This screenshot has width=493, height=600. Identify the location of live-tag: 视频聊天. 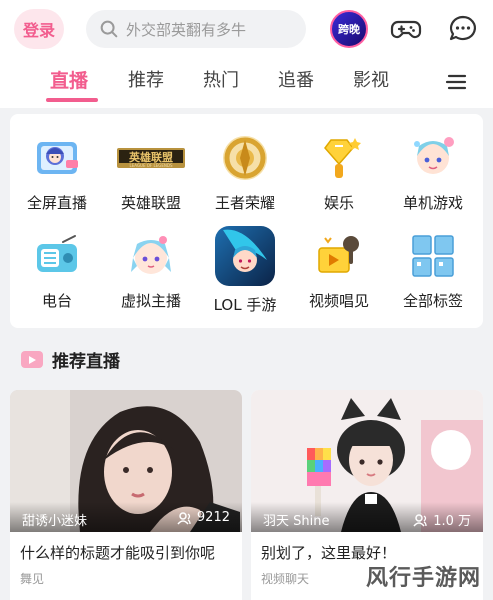
(285, 579).